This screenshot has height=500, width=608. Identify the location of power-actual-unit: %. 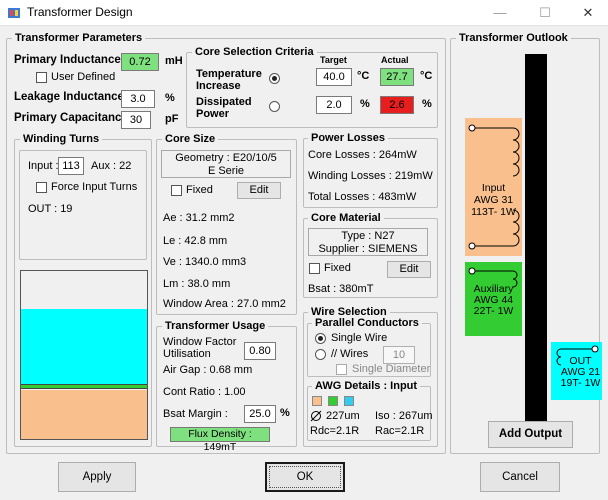
(427, 104).